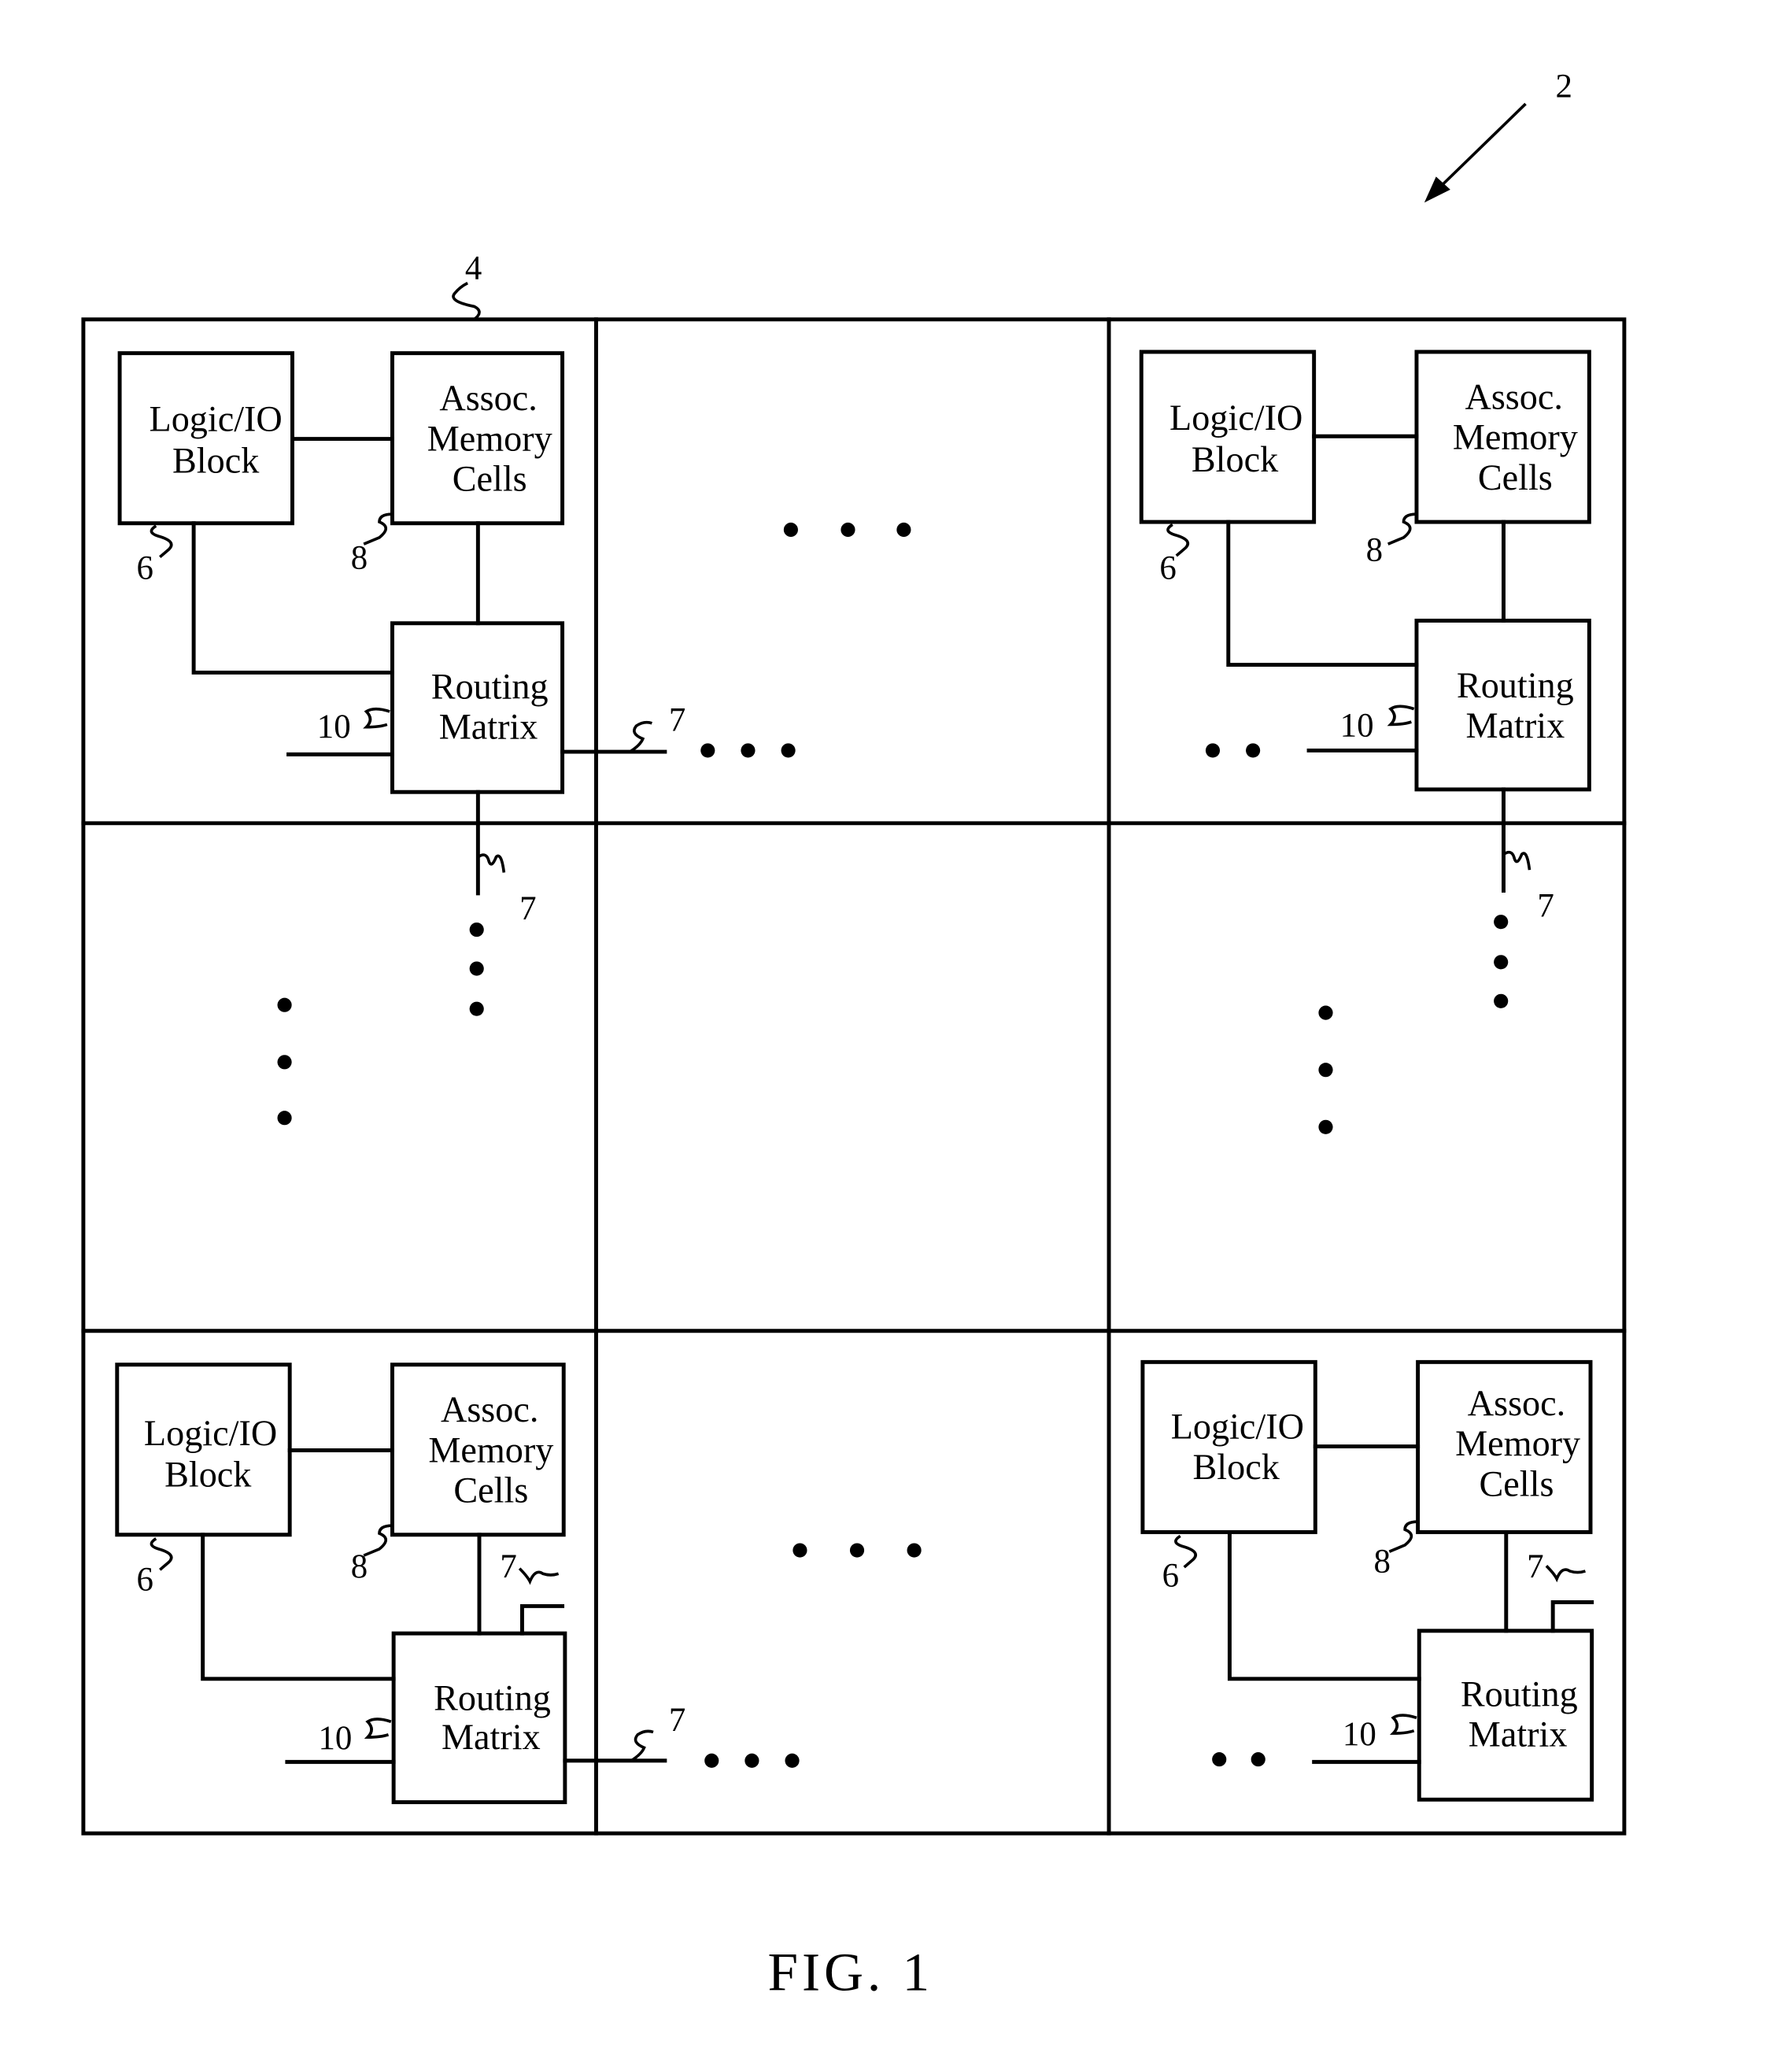 This screenshot has width=1792, height=2045. What do you see at coordinates (466, 301) in the screenshot?
I see `tile-ref-leader` at bounding box center [466, 301].